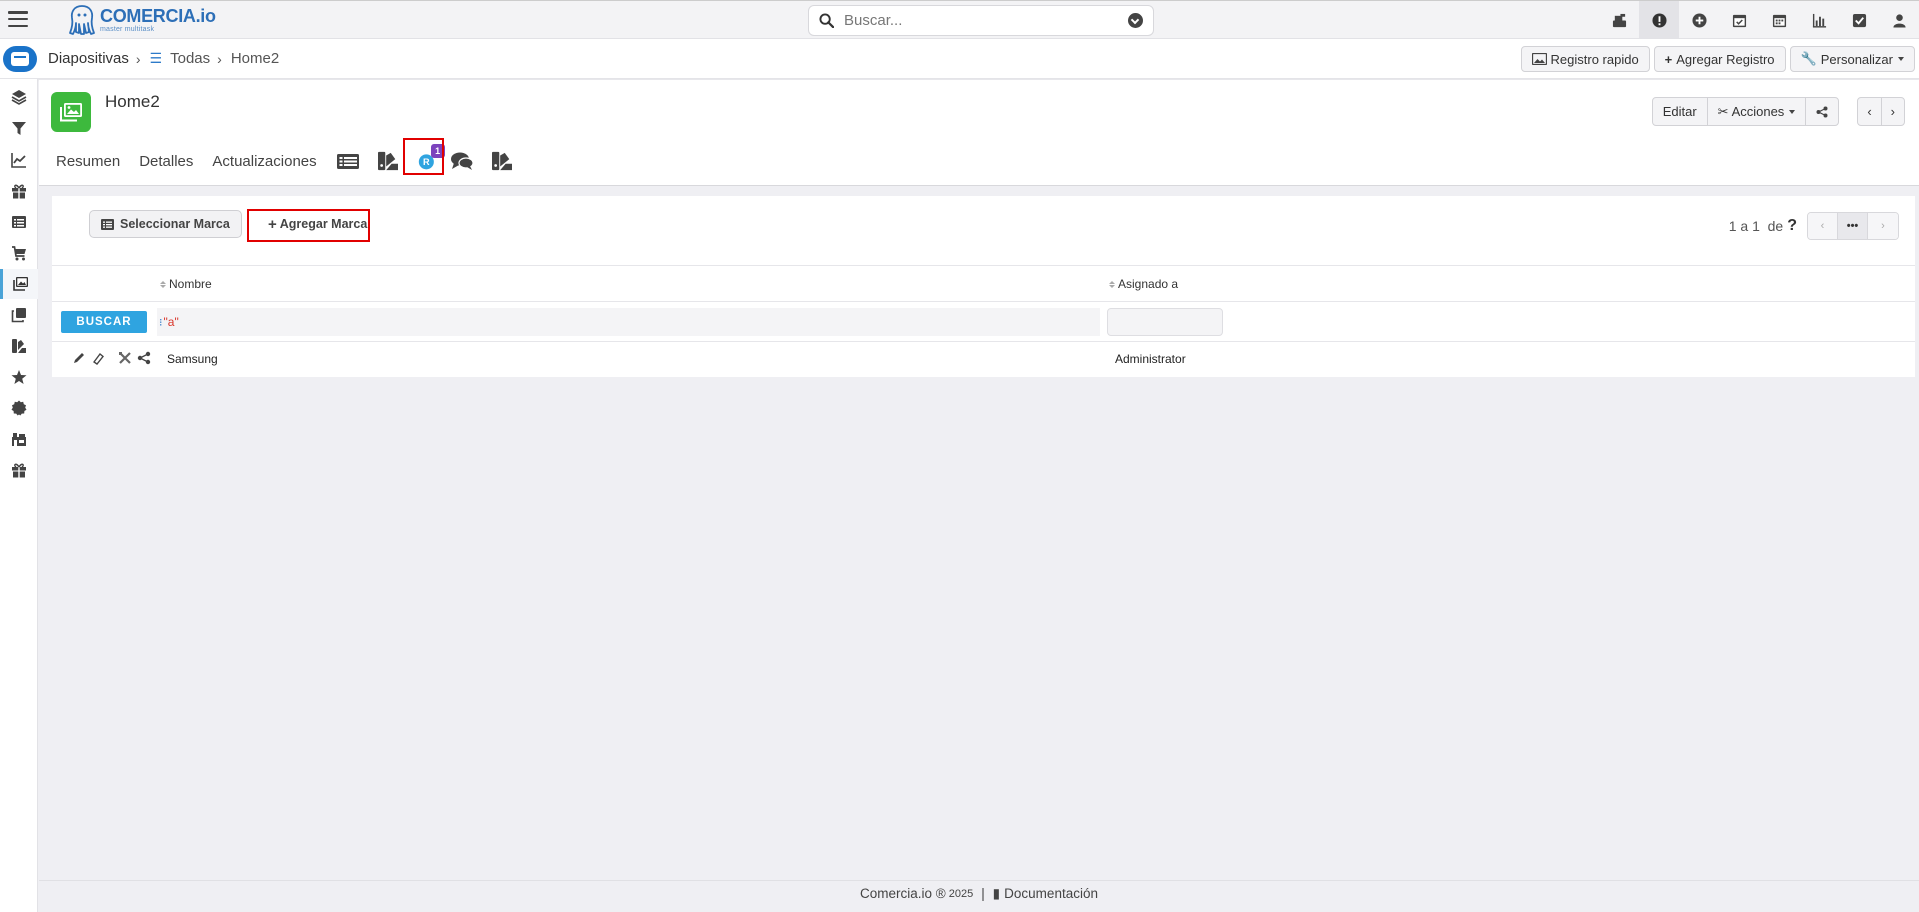  Describe the element at coordinates (264, 161) in the screenshot. I see `tab-actualizaciones: Actualizaciones` at that location.